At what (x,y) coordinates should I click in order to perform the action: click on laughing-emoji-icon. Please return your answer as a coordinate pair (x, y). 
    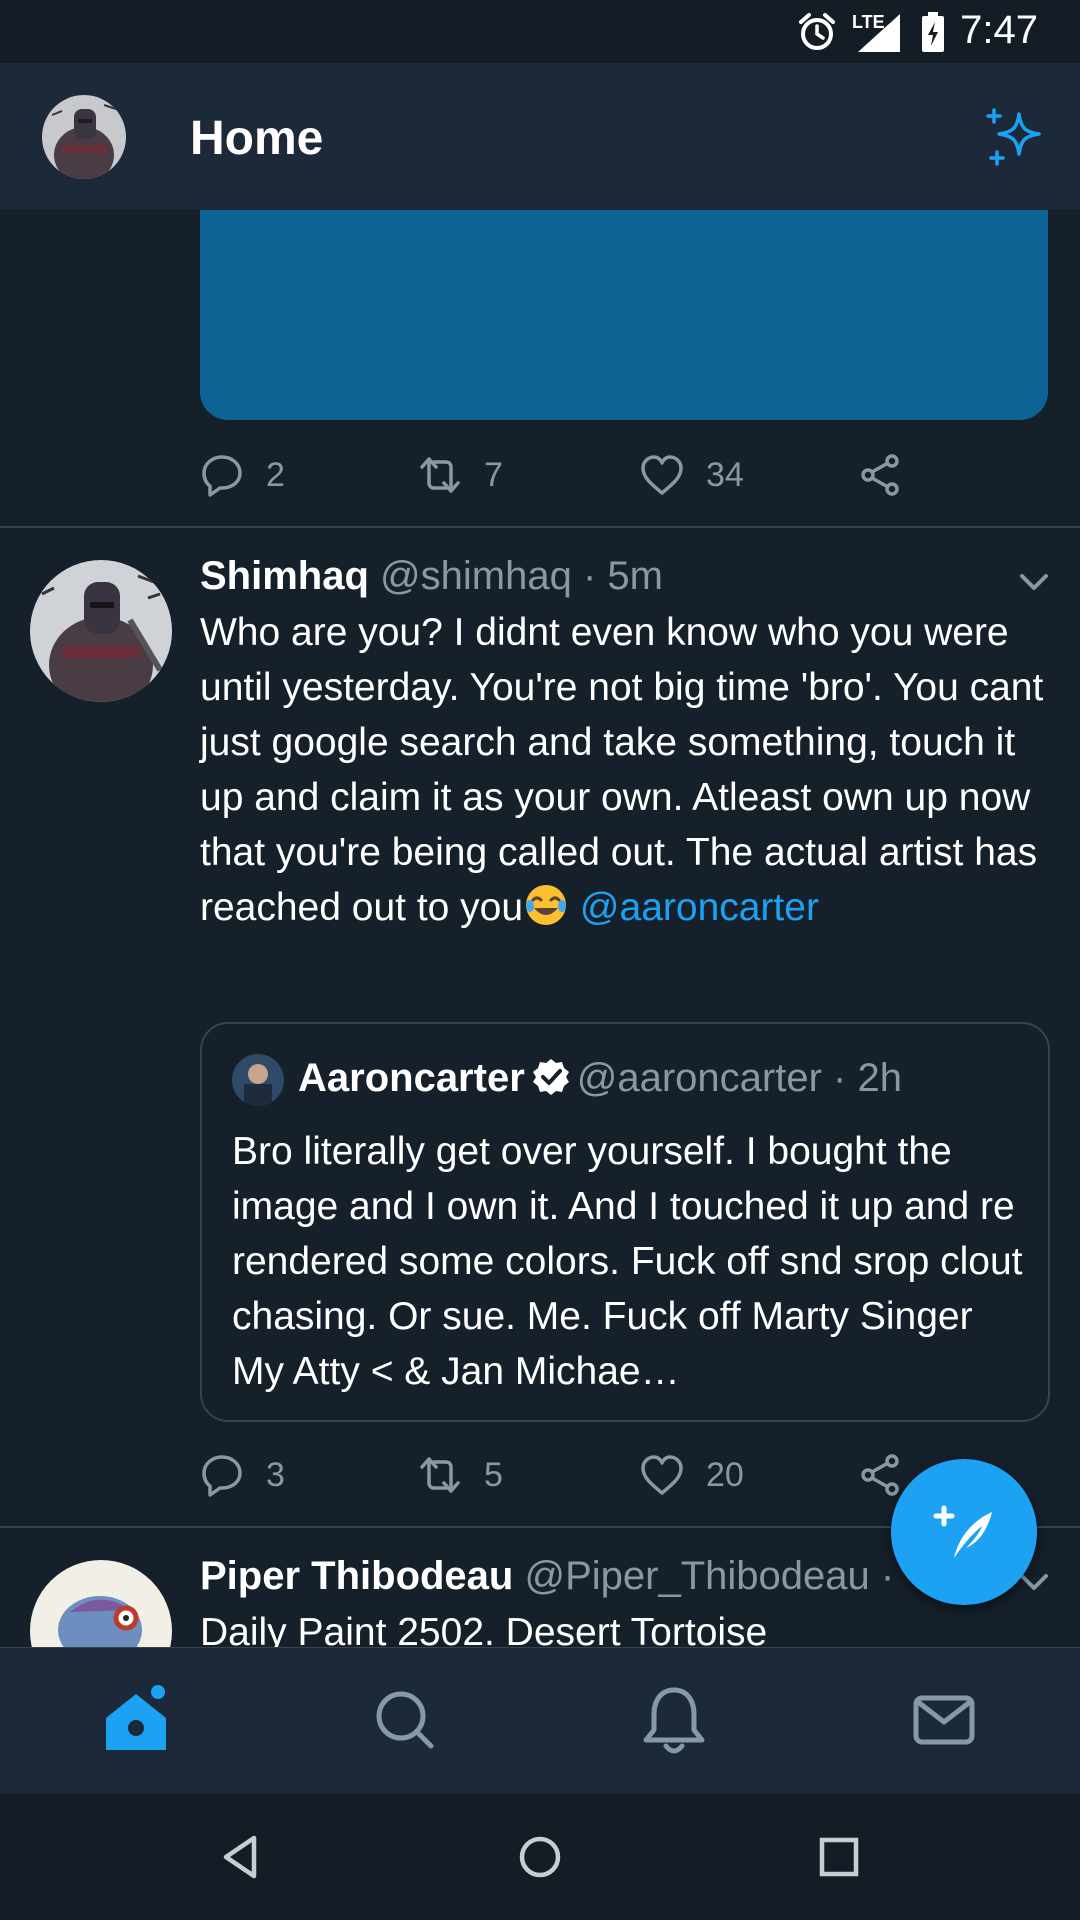
    Looking at the image, I should click on (546, 905).